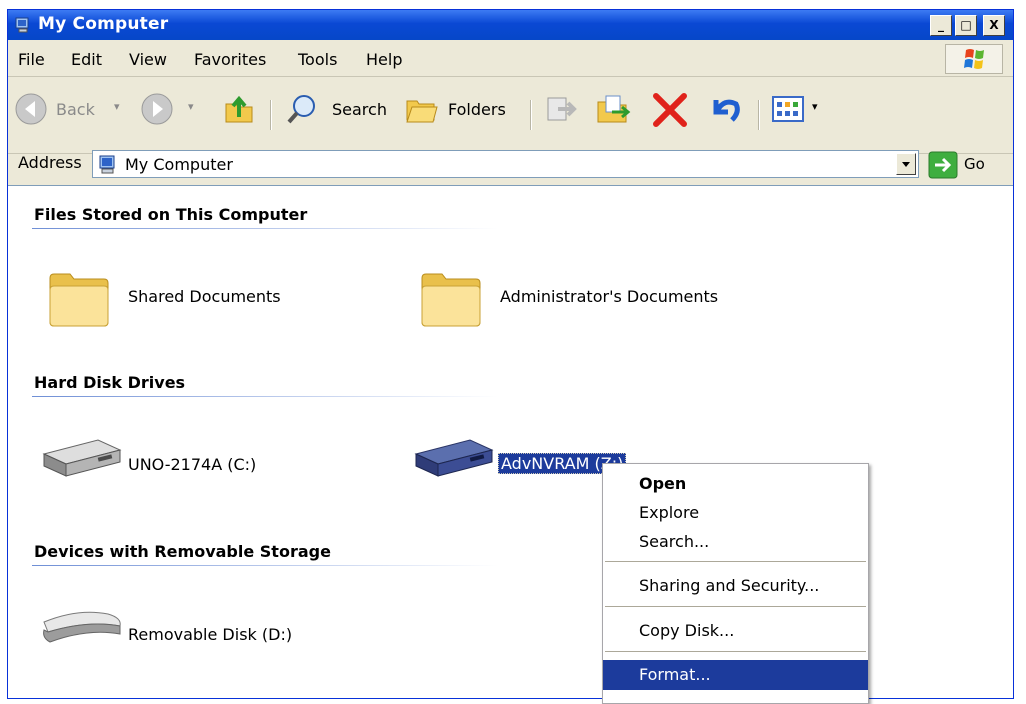 The height and width of the screenshot is (704, 1026). I want to click on context-menu-explore: Explore, so click(735, 513).